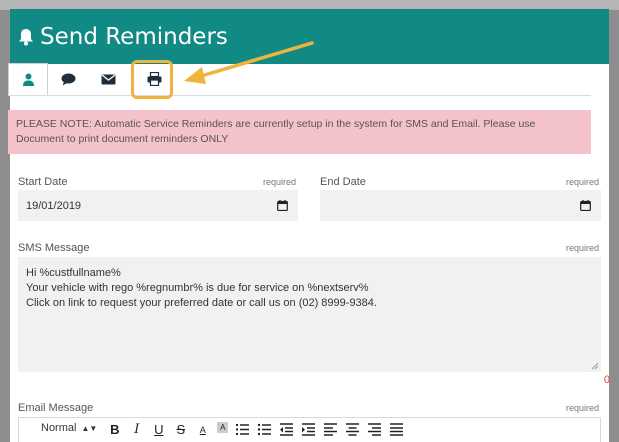 The width and height of the screenshot is (619, 442). I want to click on underline-icon: U, so click(158, 429).